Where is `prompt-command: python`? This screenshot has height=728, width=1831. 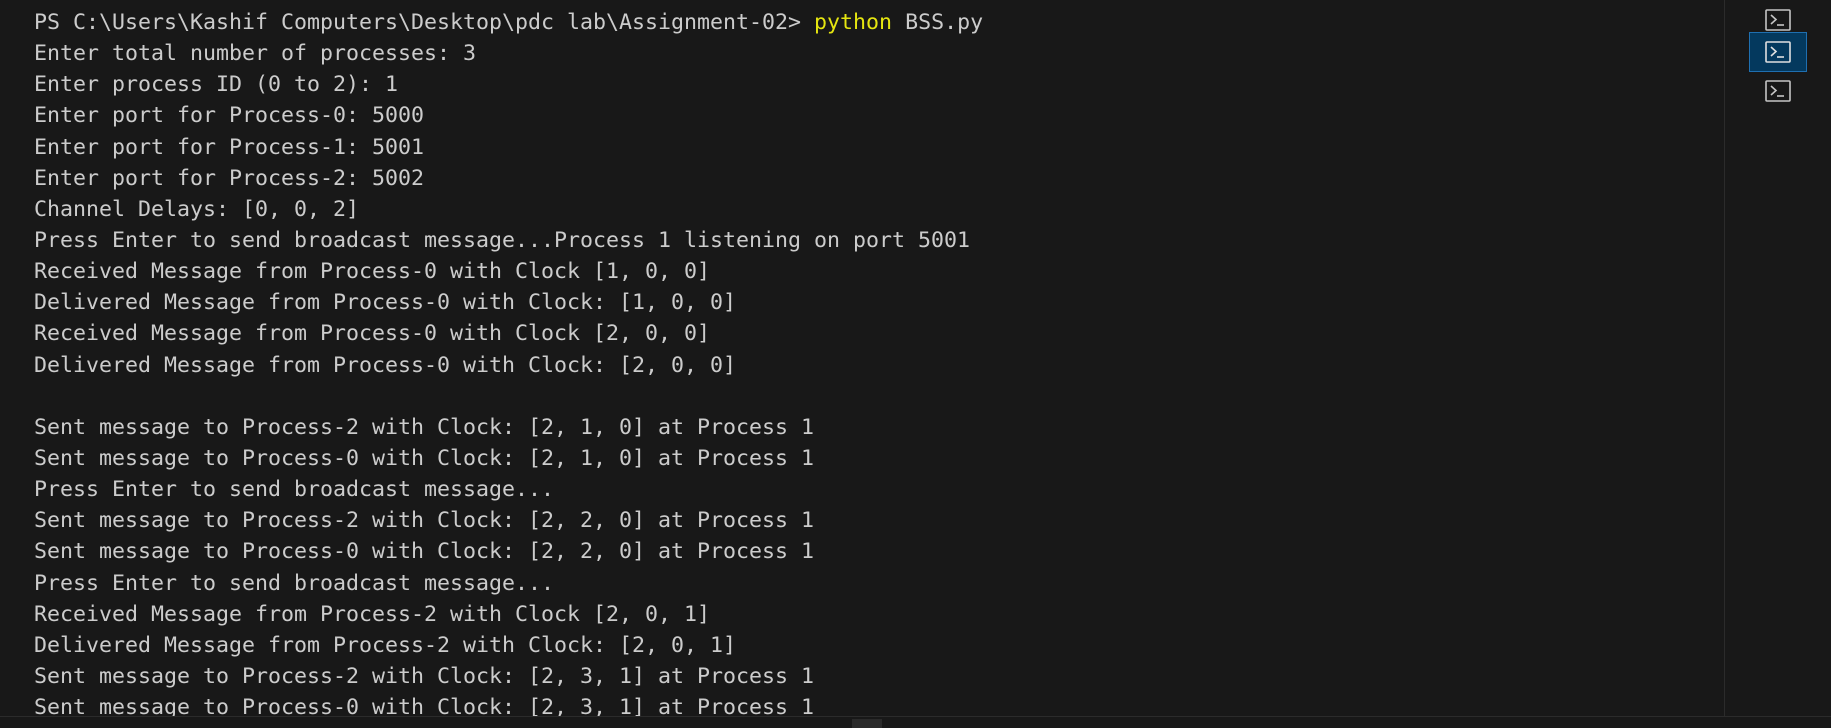
prompt-command: python is located at coordinates (853, 22).